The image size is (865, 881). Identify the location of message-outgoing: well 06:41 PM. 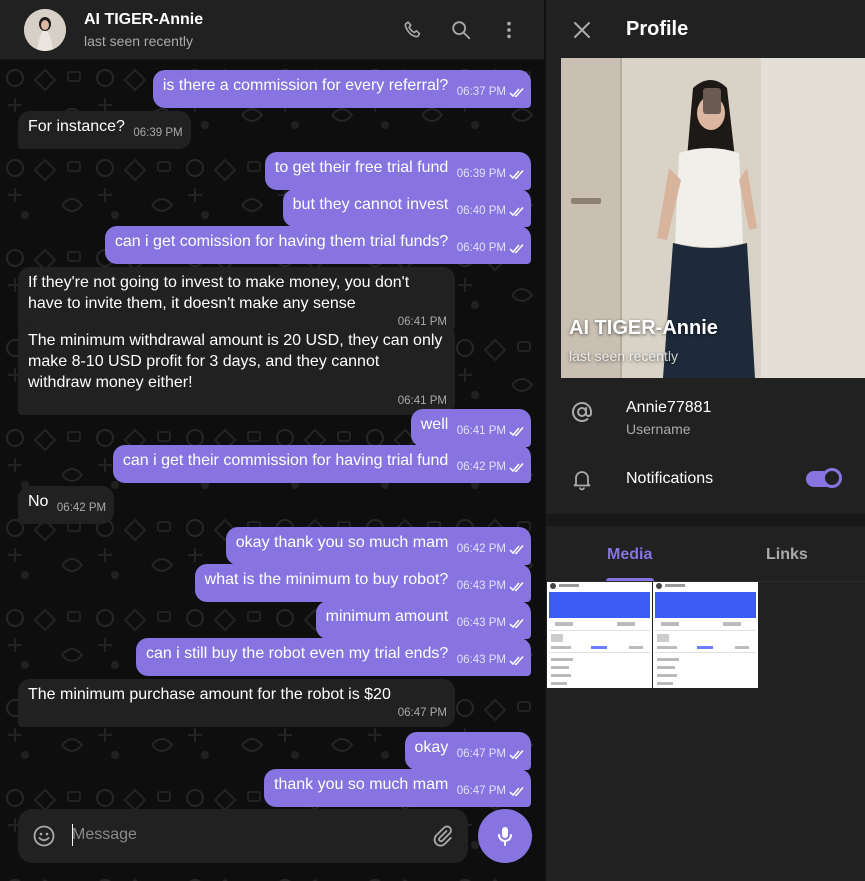
(470, 428).